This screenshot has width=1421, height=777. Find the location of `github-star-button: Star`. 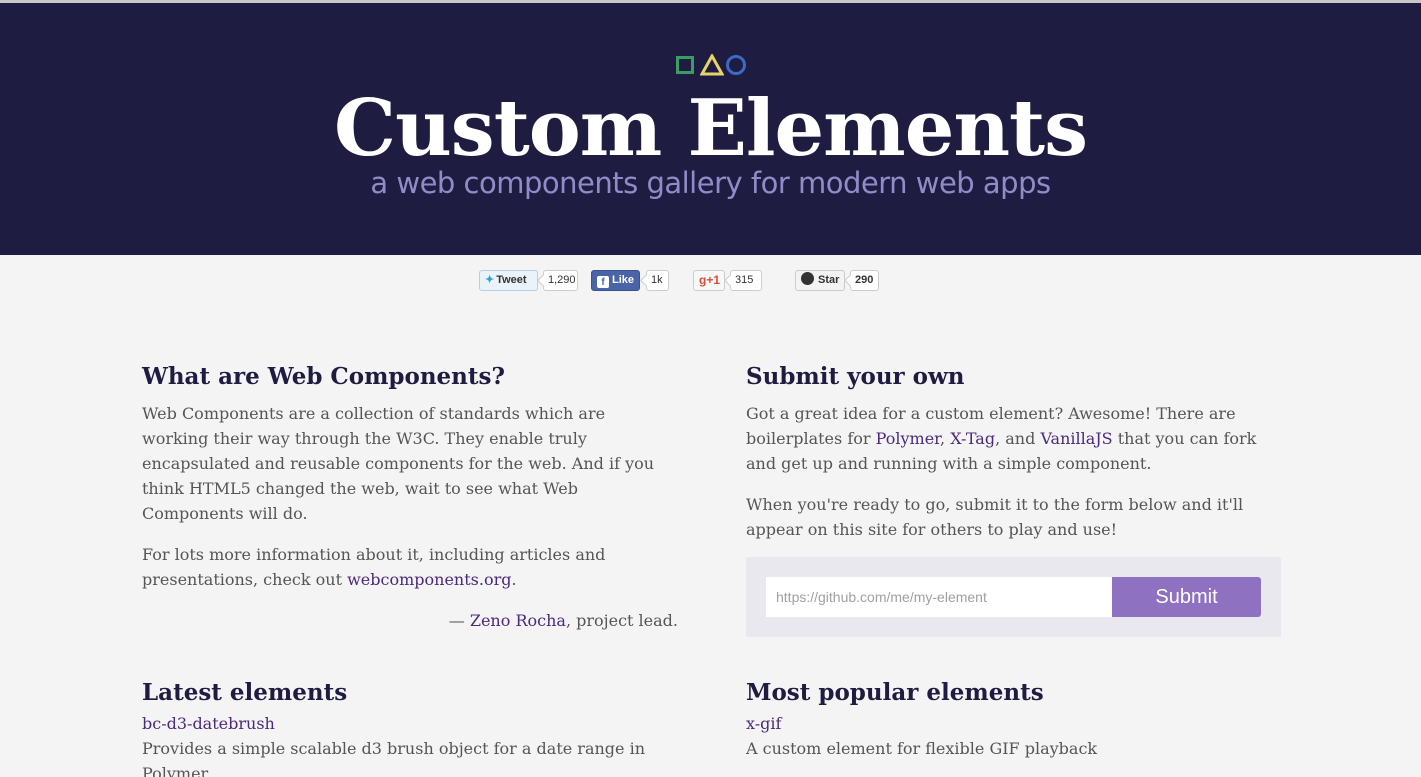

github-star-button: Star is located at coordinates (820, 280).